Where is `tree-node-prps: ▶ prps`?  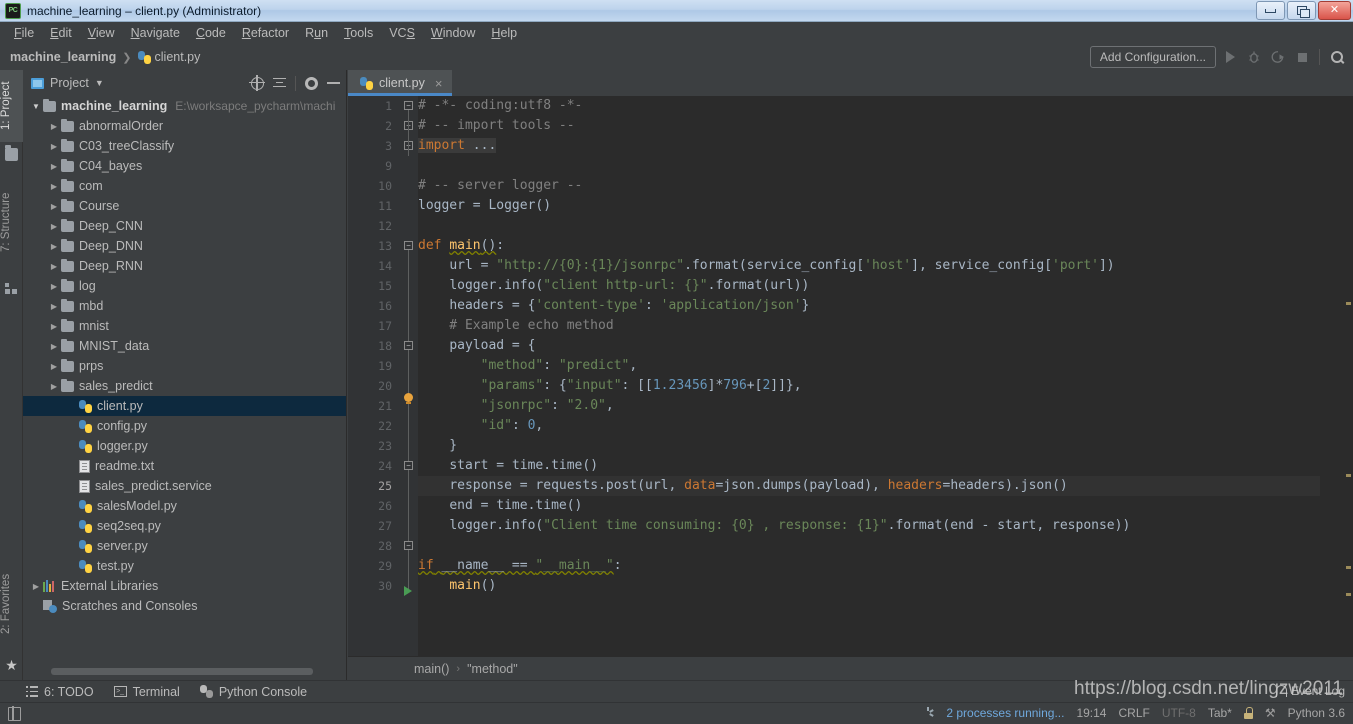 tree-node-prps: ▶ prps is located at coordinates (184, 366).